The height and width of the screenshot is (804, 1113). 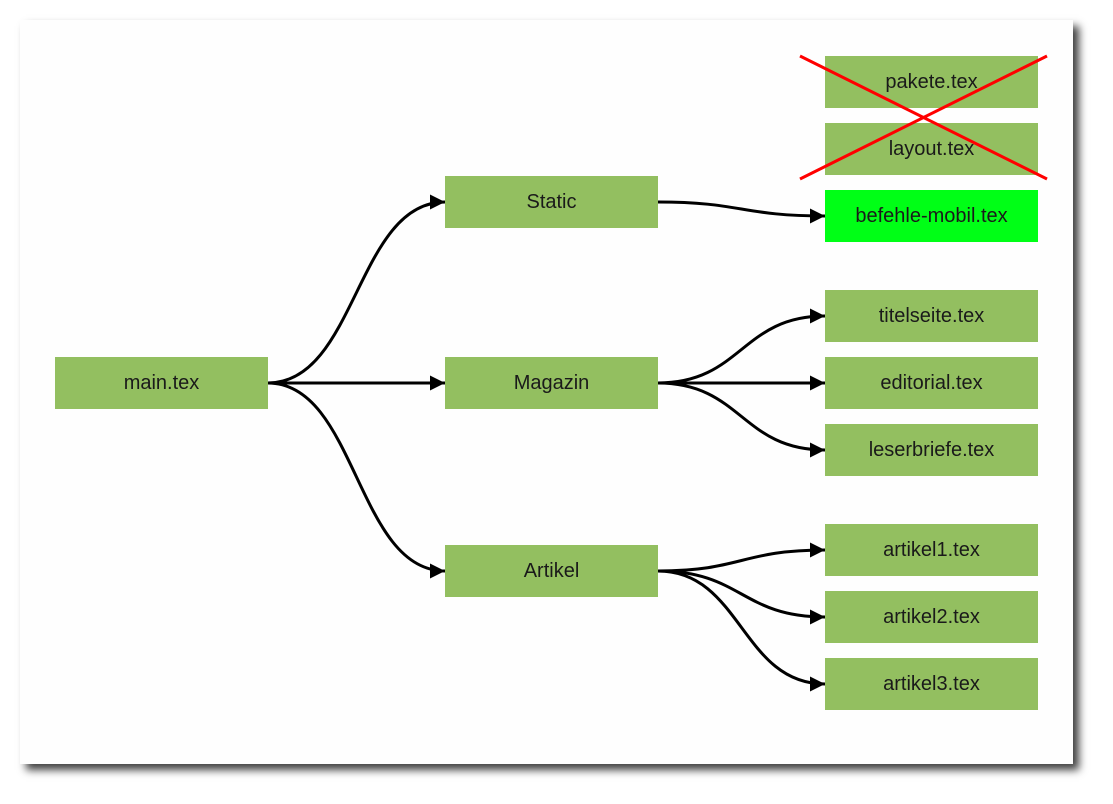 I want to click on node-leserbriefe: leserbriefe.tex, so click(x=931, y=450).